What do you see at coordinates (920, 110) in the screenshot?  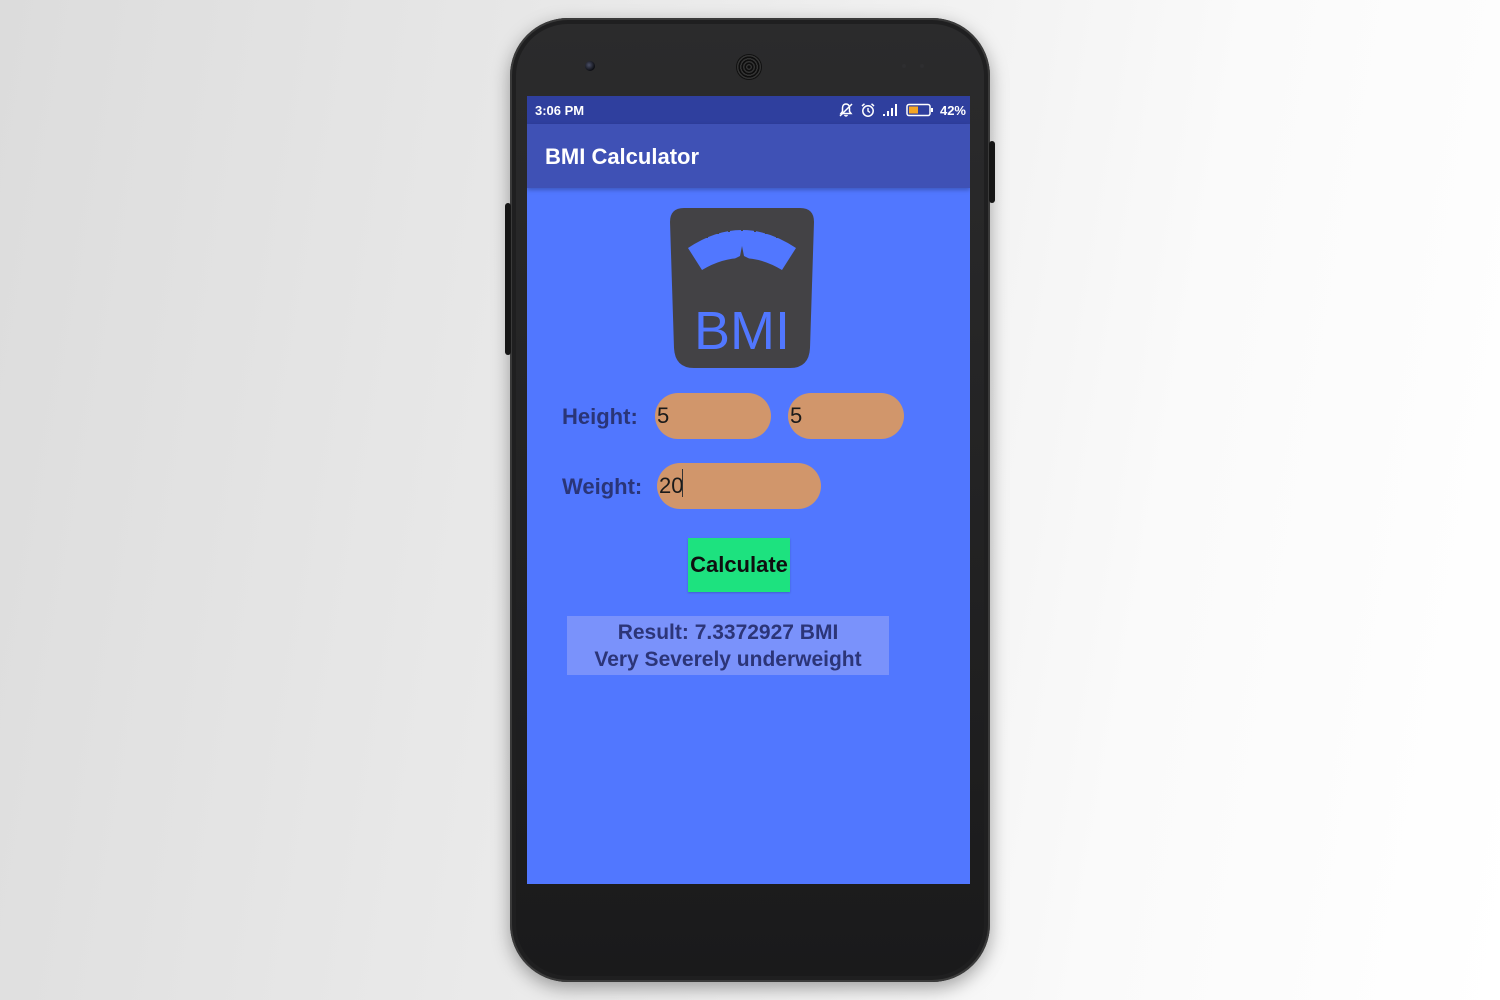 I see `battery-icon` at bounding box center [920, 110].